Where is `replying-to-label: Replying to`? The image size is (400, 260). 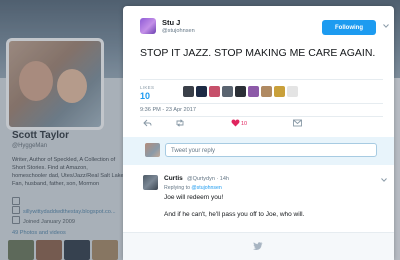 replying-to-label: Replying to is located at coordinates (177, 188).